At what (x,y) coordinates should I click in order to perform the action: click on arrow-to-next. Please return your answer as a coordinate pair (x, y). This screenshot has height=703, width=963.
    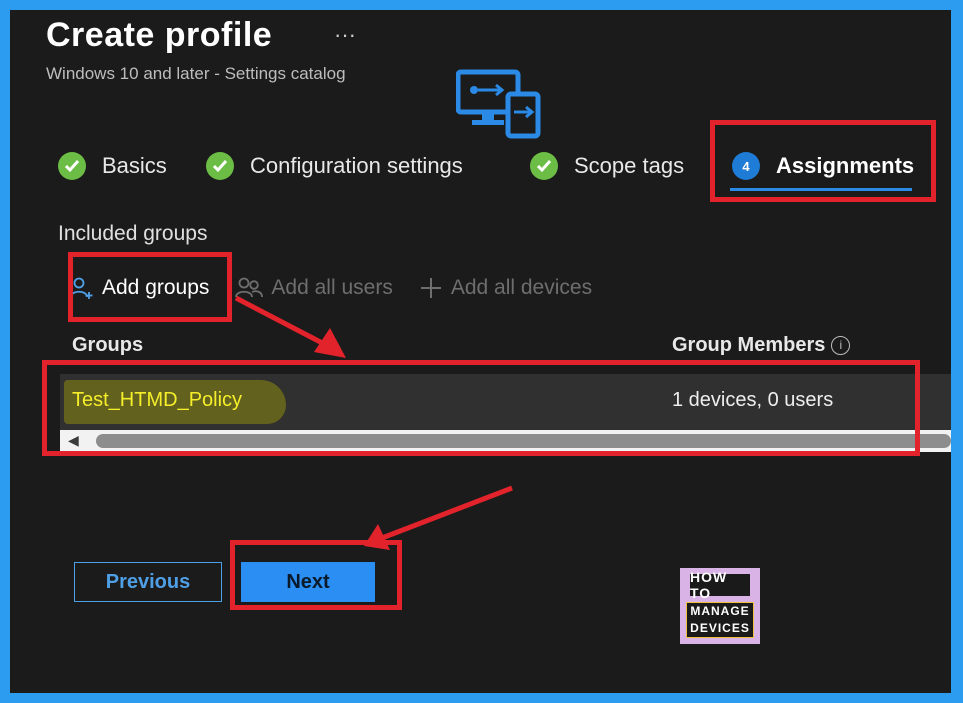
    Looking at the image, I should click on (447, 513).